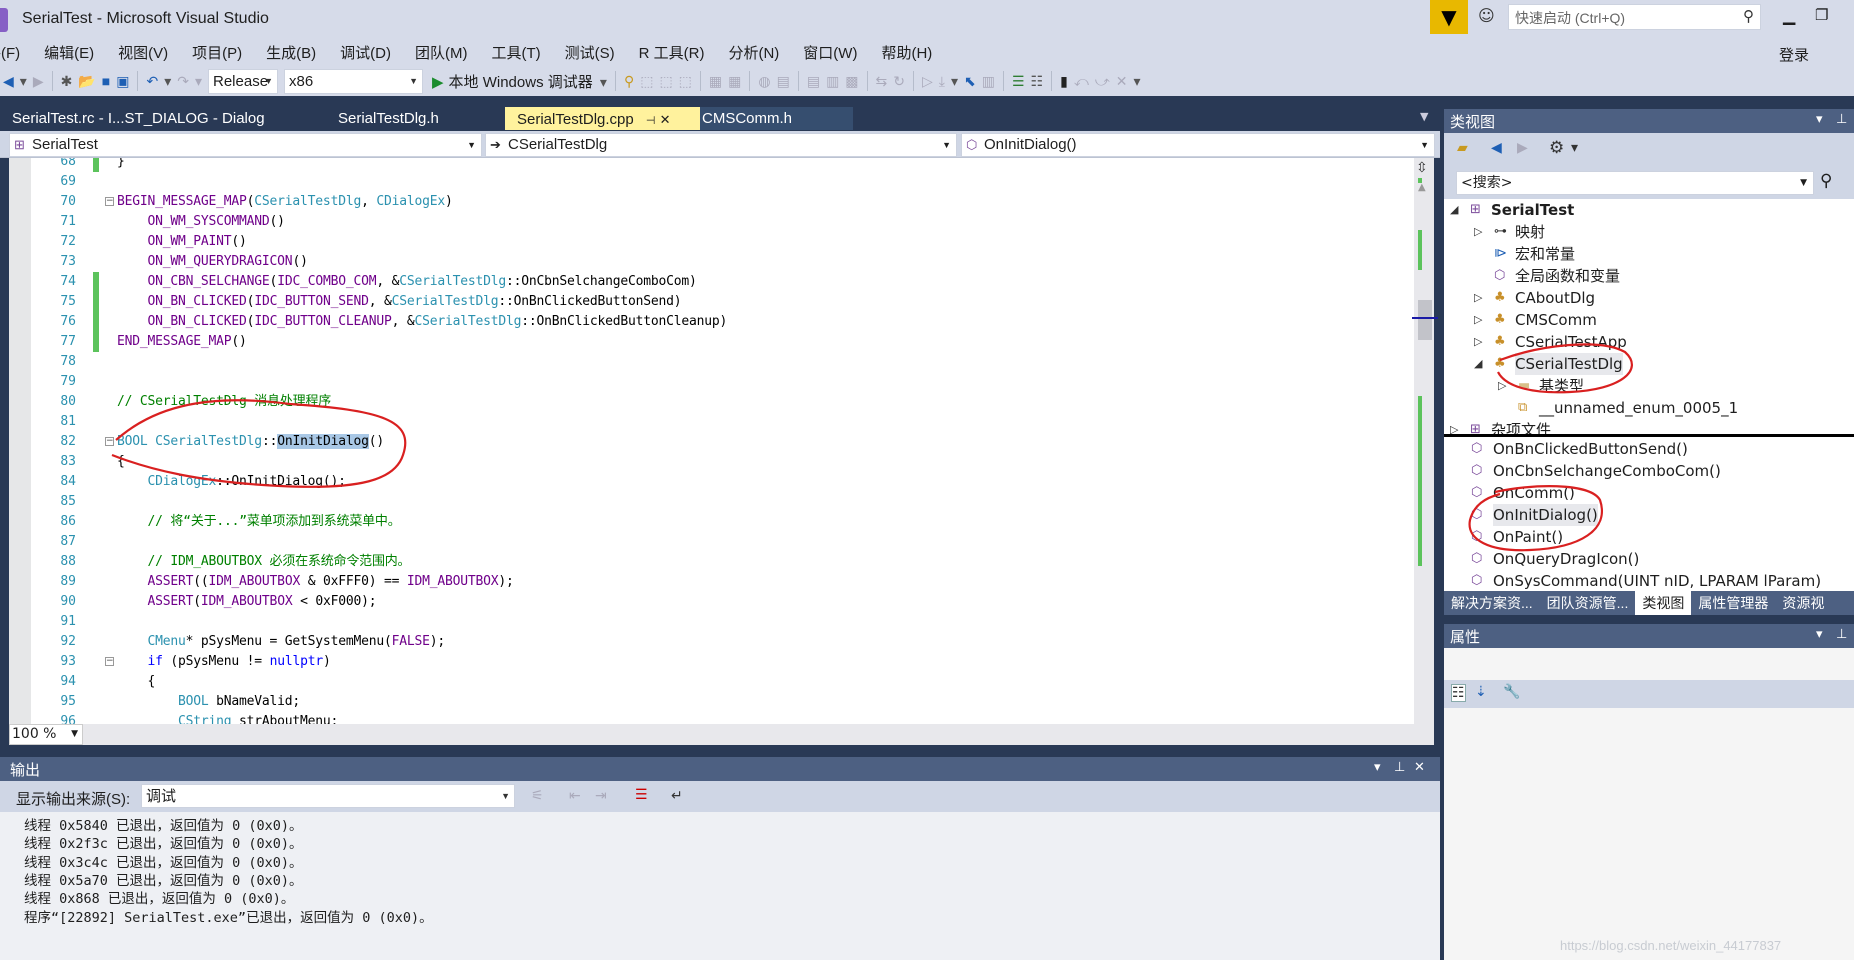 The image size is (1854, 960). Describe the element at coordinates (1198, 145) in the screenshot. I see `member-dropdown: ⬡ OnInitDialog() ▼` at that location.